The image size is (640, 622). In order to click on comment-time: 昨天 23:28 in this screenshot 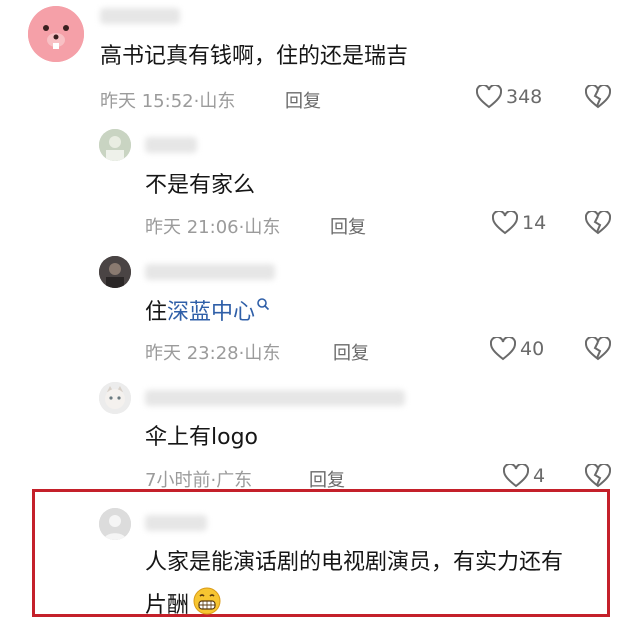, I will do `click(192, 353)`.